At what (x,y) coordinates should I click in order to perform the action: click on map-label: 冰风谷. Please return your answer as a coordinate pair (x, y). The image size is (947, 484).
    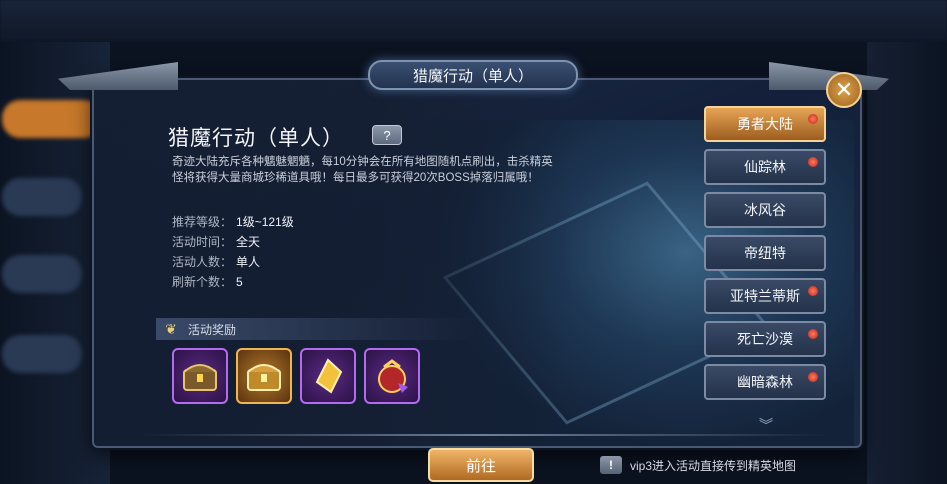
    Looking at the image, I should click on (765, 210).